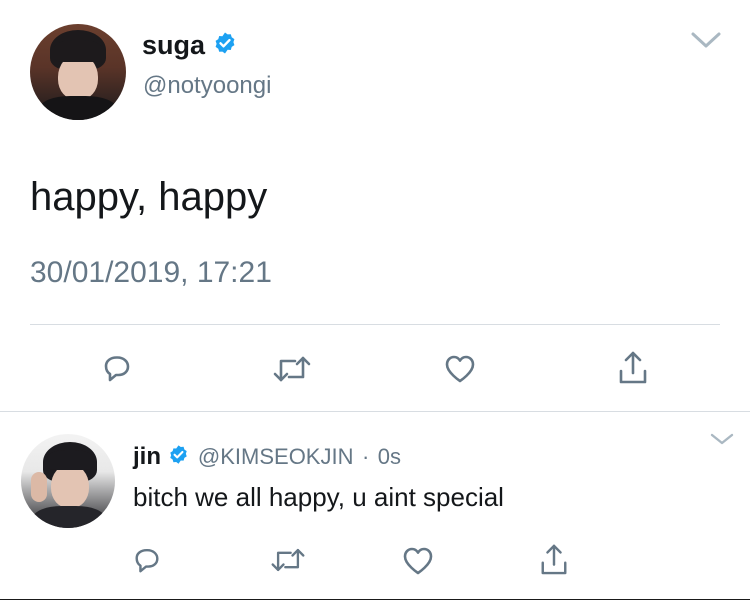 This screenshot has height=602, width=750. I want to click on section-divider, so click(375, 411).